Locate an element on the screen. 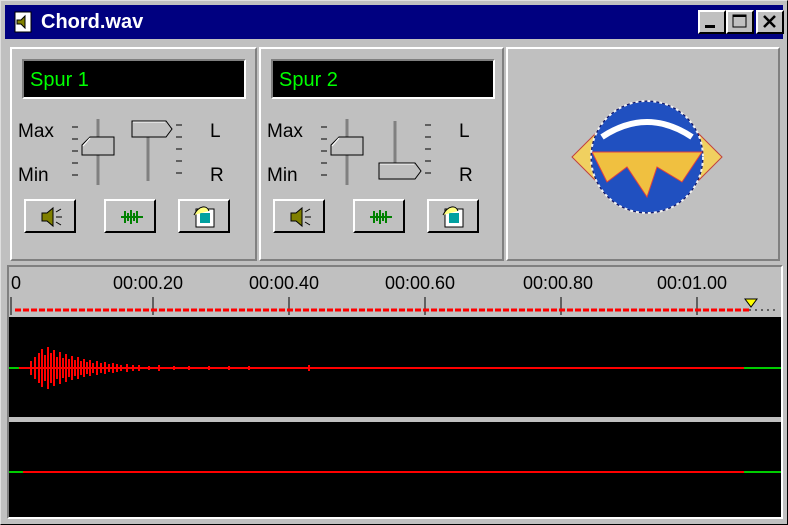 The image size is (788, 525). logo-panel is located at coordinates (643, 154).